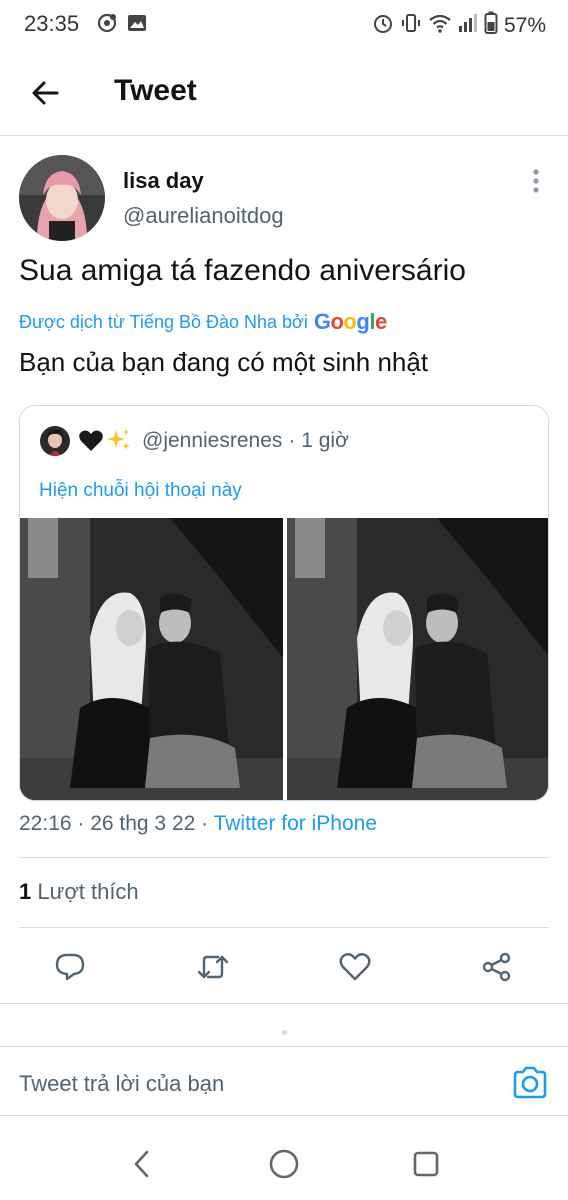 This screenshot has height=1200, width=568. I want to click on share-button, so click(497, 967).